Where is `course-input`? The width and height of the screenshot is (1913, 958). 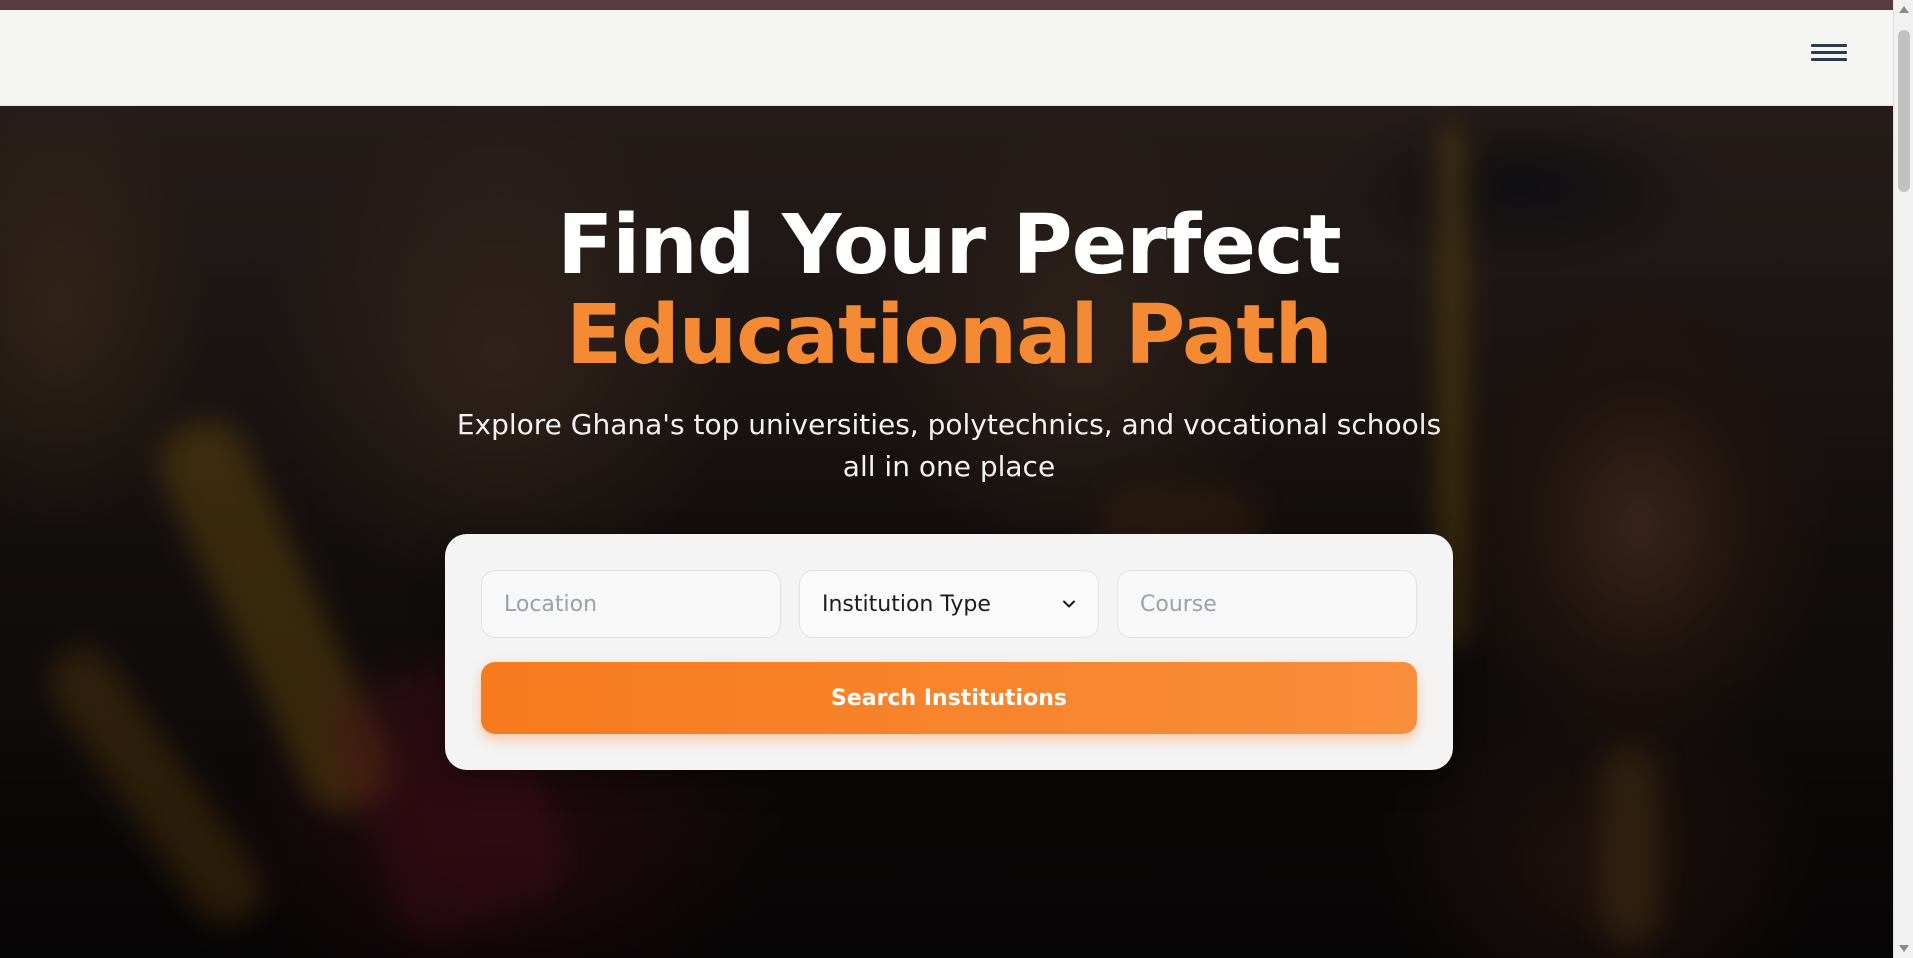 course-input is located at coordinates (1267, 604).